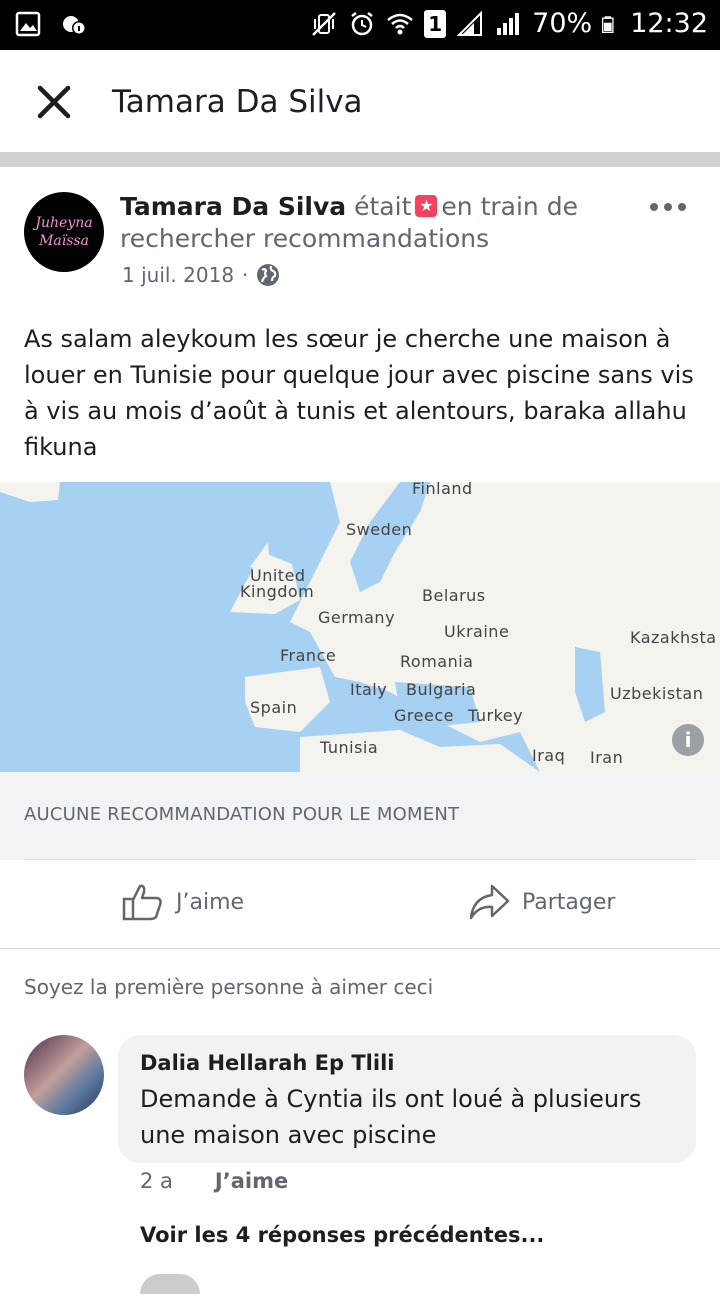  I want to click on map-label-uzbekistan: Uzbekistan, so click(657, 693).